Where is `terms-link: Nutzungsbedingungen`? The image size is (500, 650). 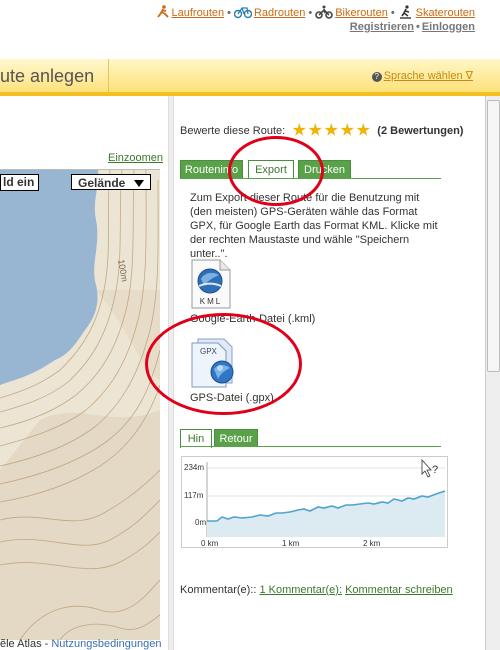 terms-link: Nutzungsbedingungen is located at coordinates (106, 644).